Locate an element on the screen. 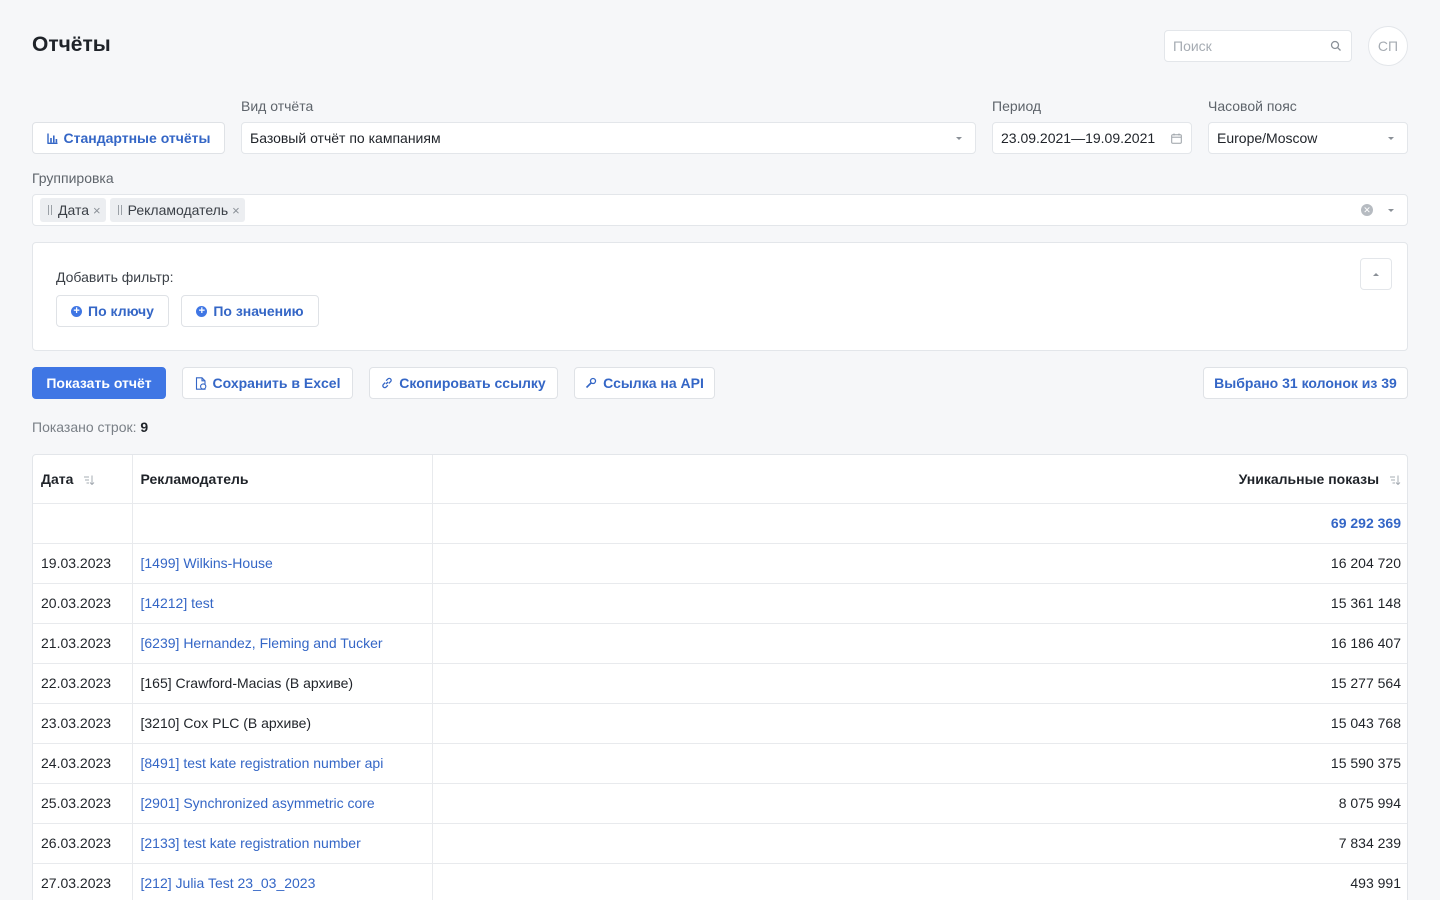  collapse-filter-button is located at coordinates (1376, 274).